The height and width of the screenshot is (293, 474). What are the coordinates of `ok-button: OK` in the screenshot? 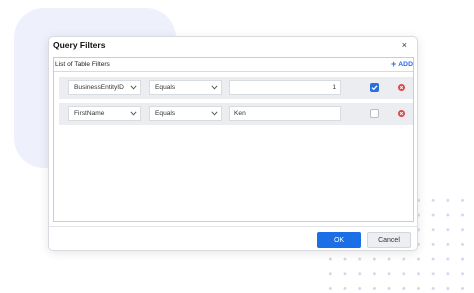 It's located at (339, 240).